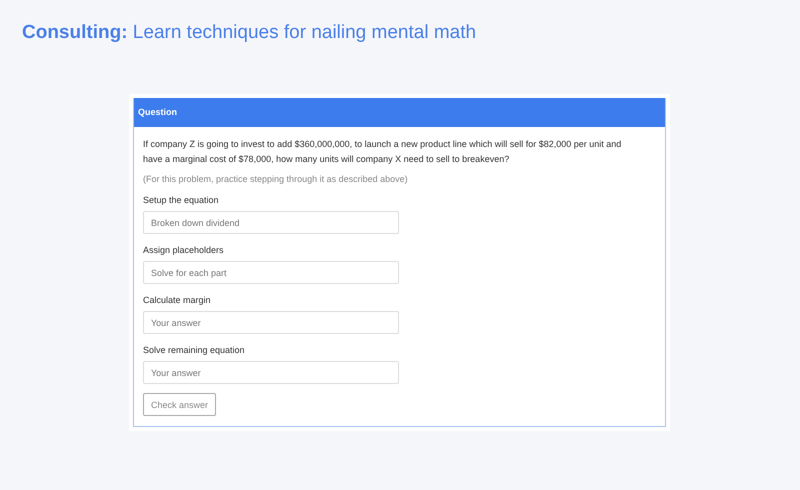  What do you see at coordinates (271, 272) in the screenshot?
I see `input-field: Solve for each part` at bounding box center [271, 272].